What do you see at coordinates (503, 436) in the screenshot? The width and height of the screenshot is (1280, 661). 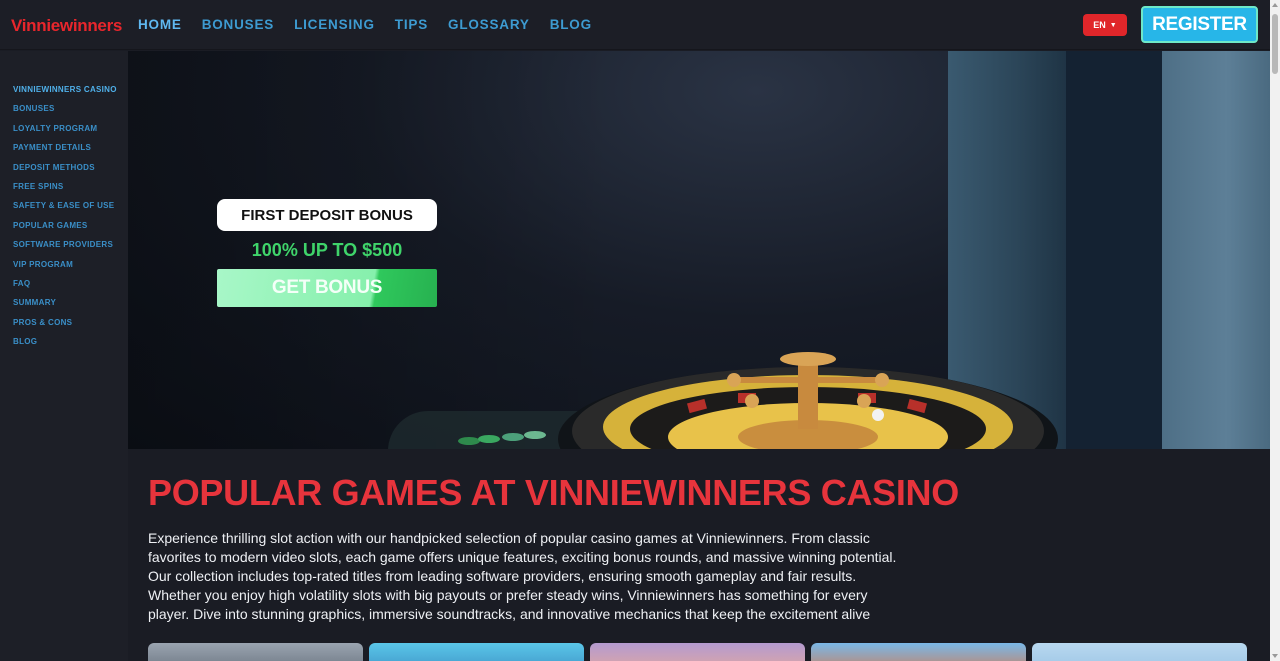 I see `casino-chips-image` at bounding box center [503, 436].